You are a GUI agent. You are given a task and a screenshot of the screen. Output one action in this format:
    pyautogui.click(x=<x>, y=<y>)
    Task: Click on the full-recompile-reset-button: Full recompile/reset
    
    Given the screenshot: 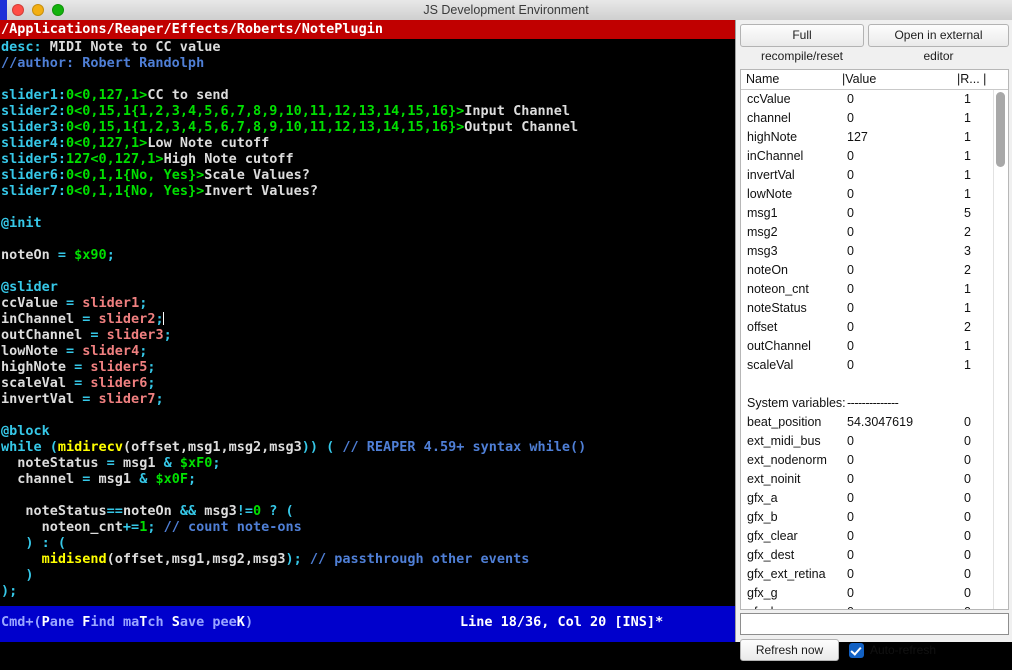 What is the action you would take?
    pyautogui.click(x=802, y=43)
    